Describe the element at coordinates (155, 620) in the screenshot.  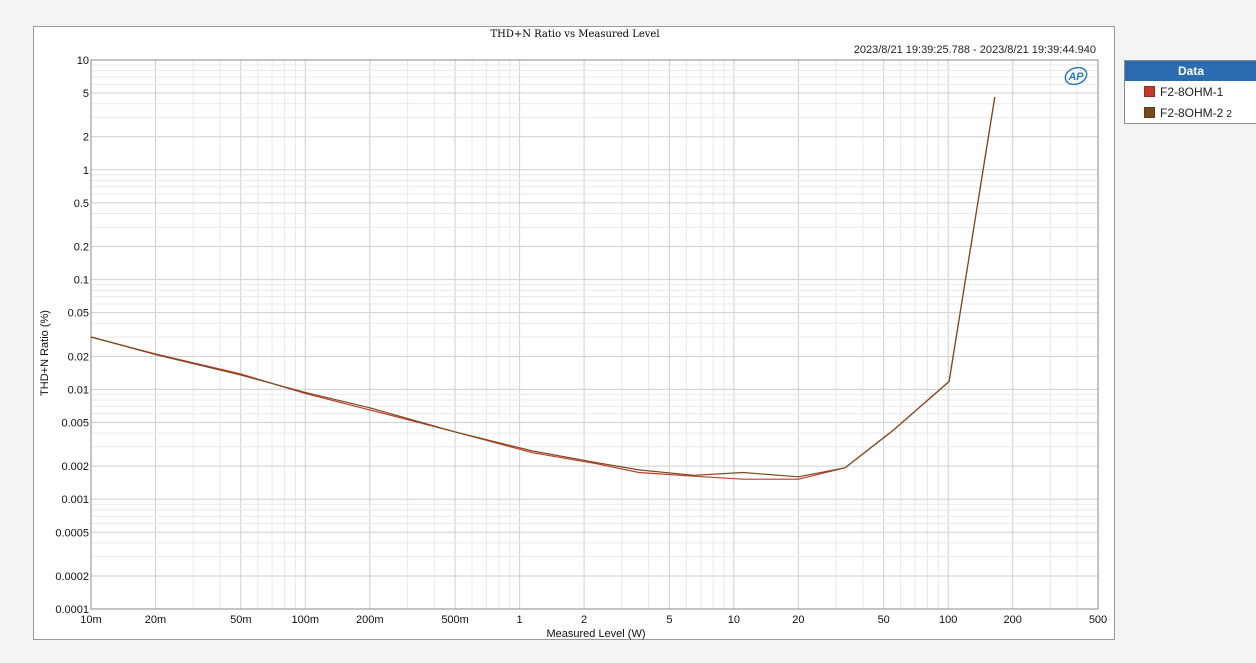
I see `x-tick-label: 20m` at that location.